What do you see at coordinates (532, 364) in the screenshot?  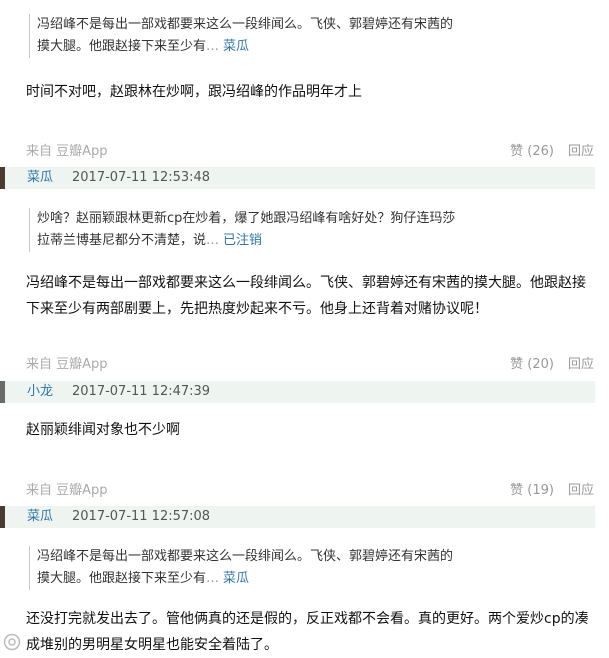 I see `like-button: 赞 (20)` at bounding box center [532, 364].